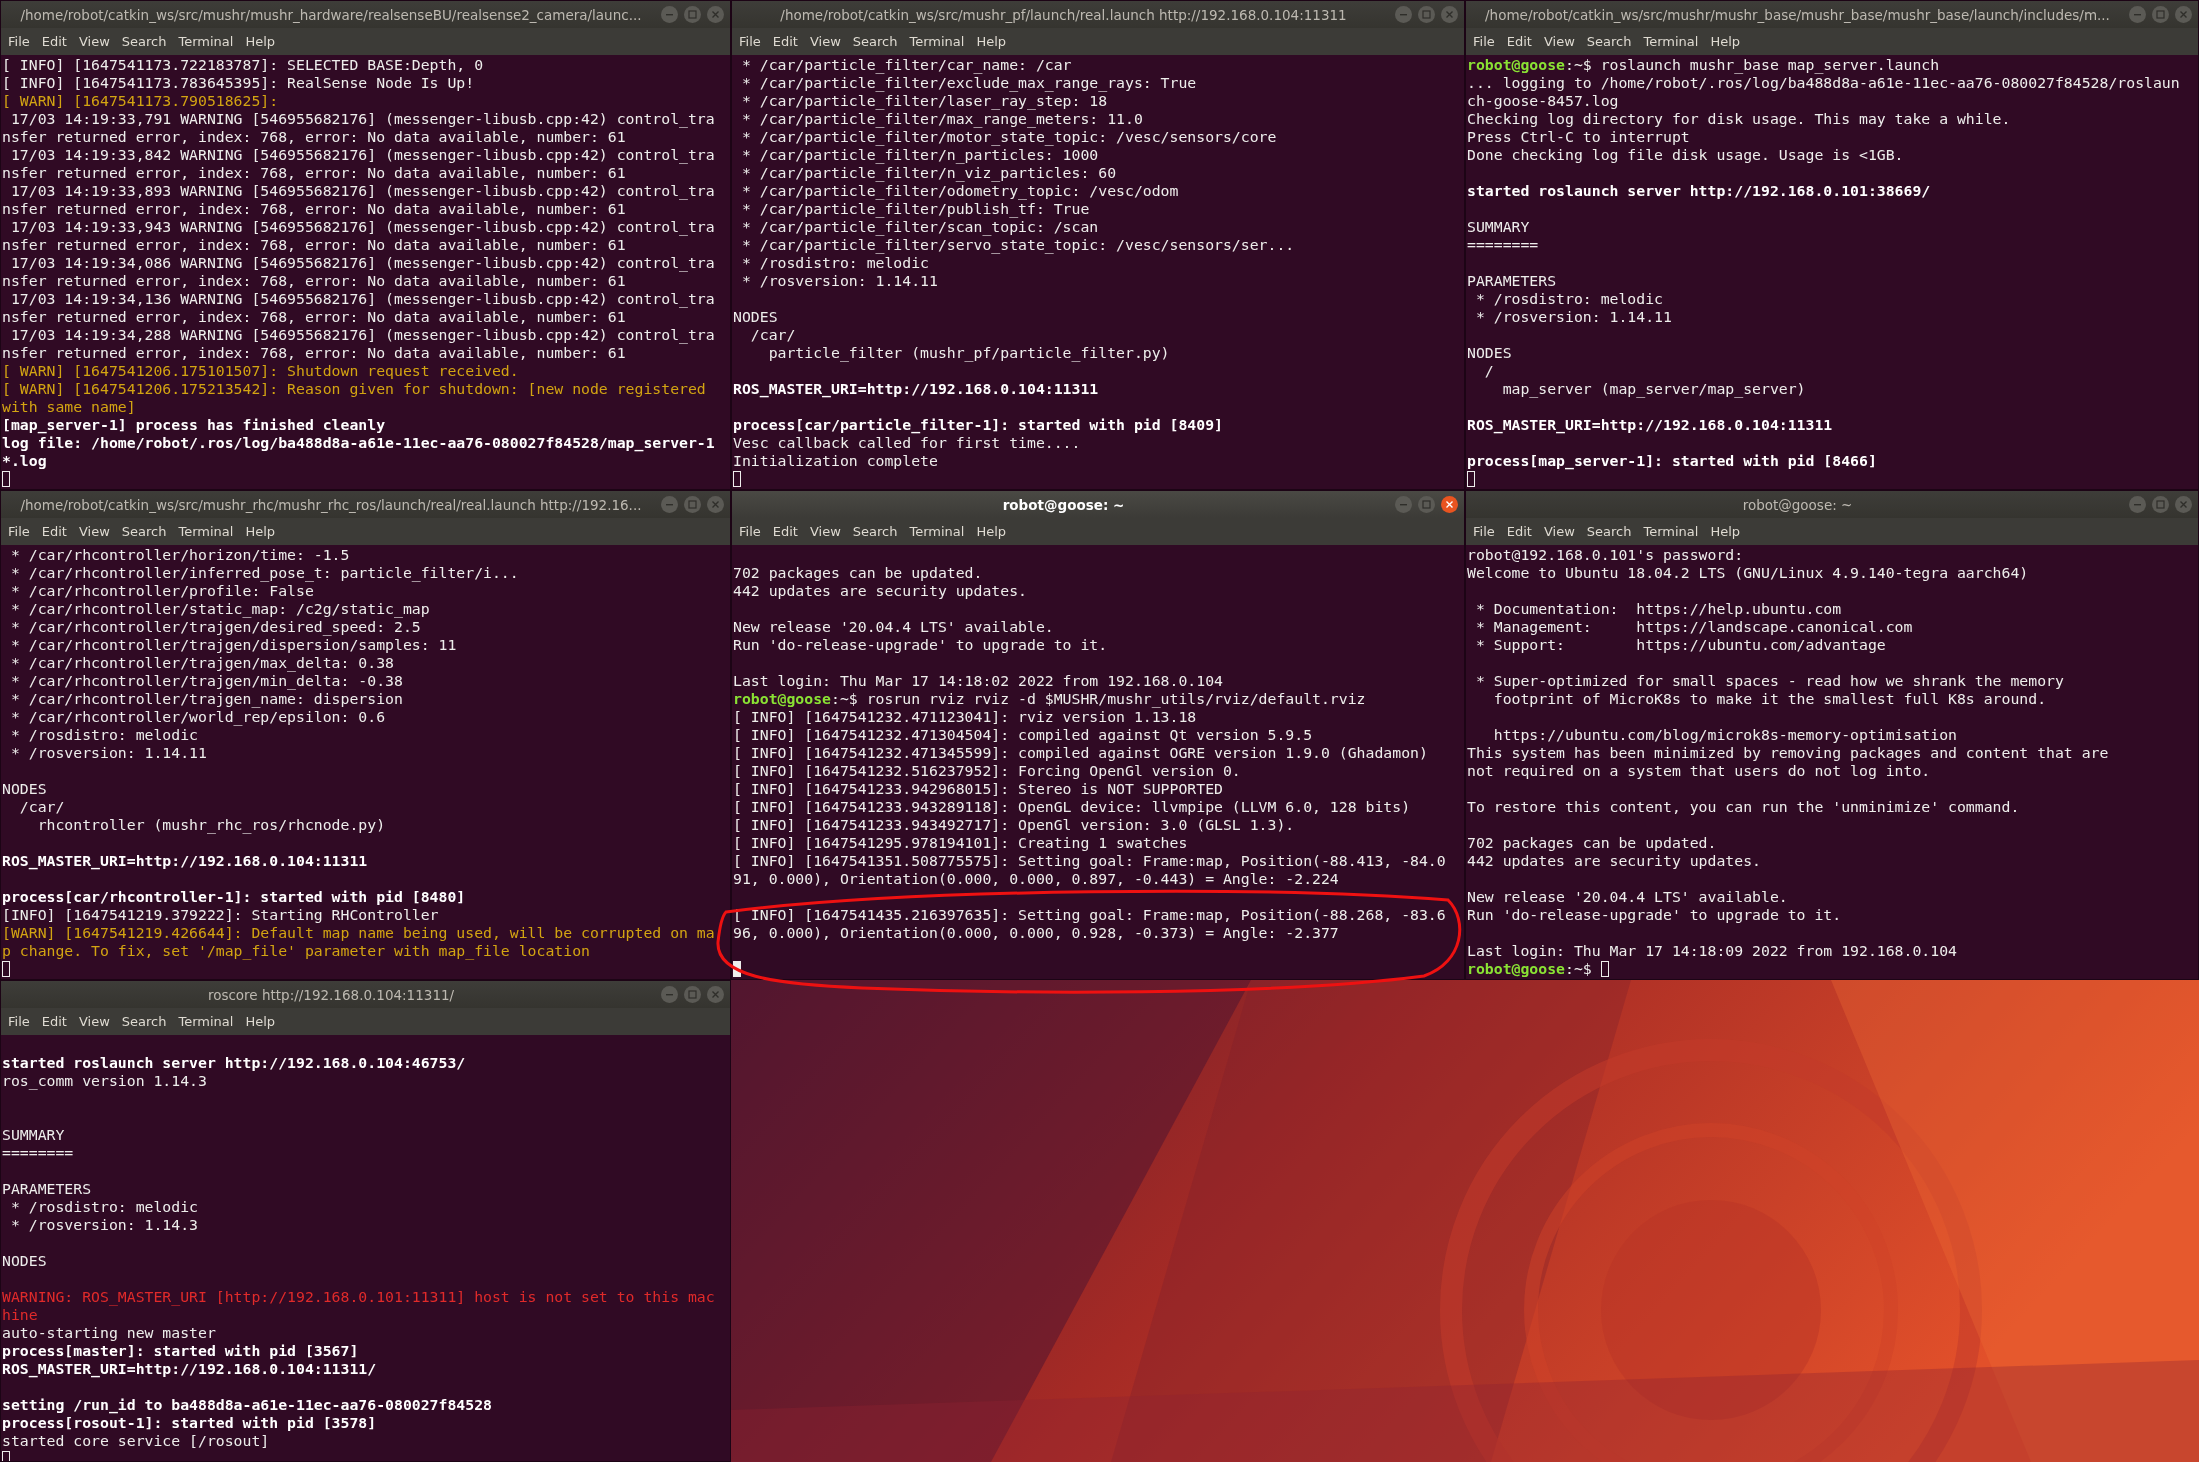 The width and height of the screenshot is (2199, 1462). I want to click on terminal-line: ========, so click(1503, 245).